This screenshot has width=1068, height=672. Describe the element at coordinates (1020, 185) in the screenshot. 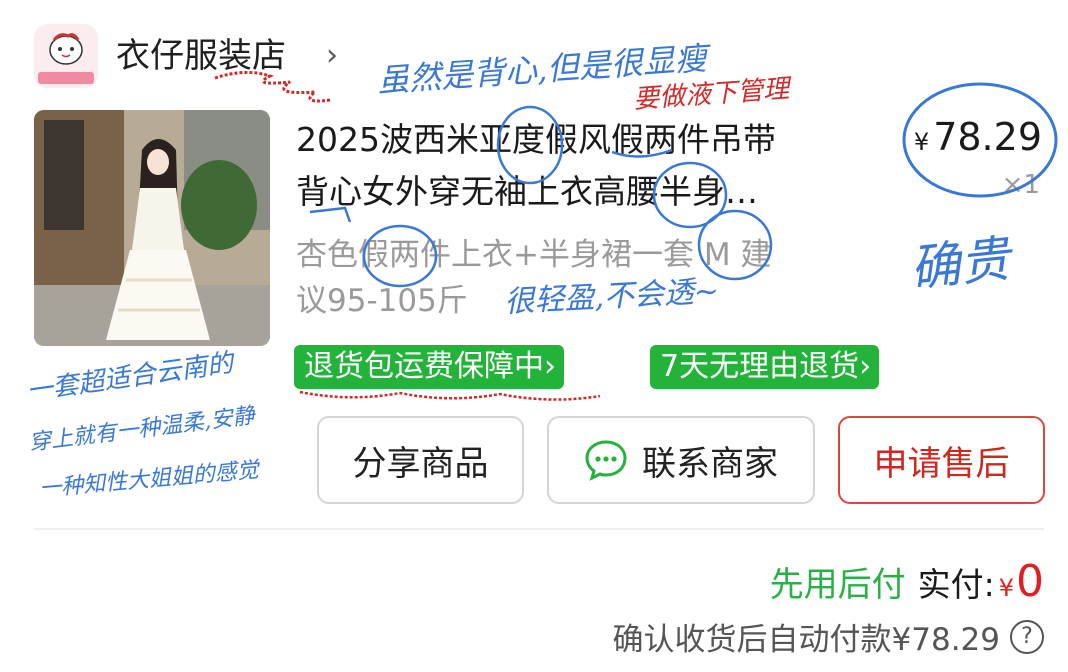

I see `product-quantity: ×1` at that location.